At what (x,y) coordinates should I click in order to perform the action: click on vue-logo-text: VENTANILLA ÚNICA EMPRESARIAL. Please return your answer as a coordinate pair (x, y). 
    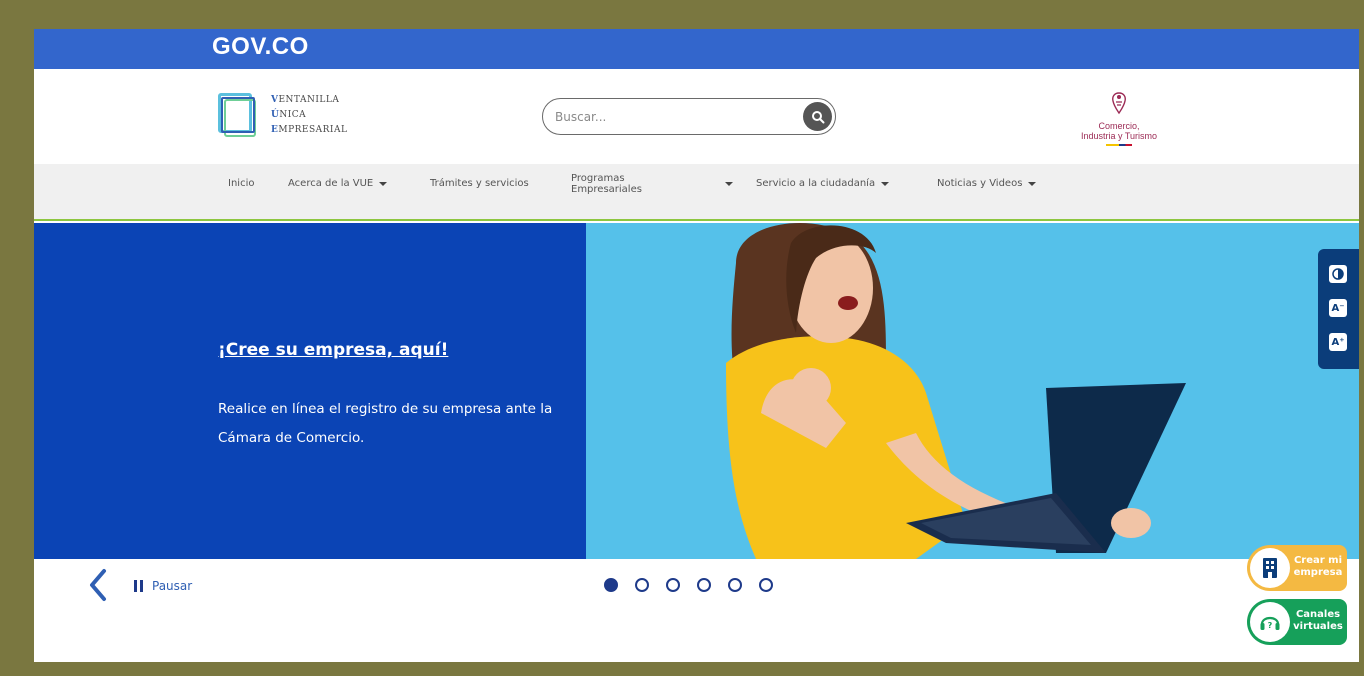
    Looking at the image, I should click on (309, 115).